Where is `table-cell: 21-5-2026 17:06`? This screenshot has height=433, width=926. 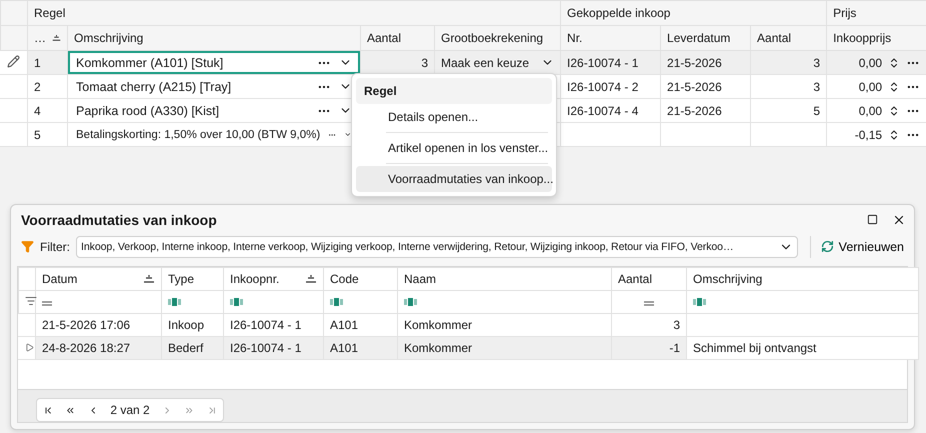
table-cell: 21-5-2026 17:06 is located at coordinates (86, 325).